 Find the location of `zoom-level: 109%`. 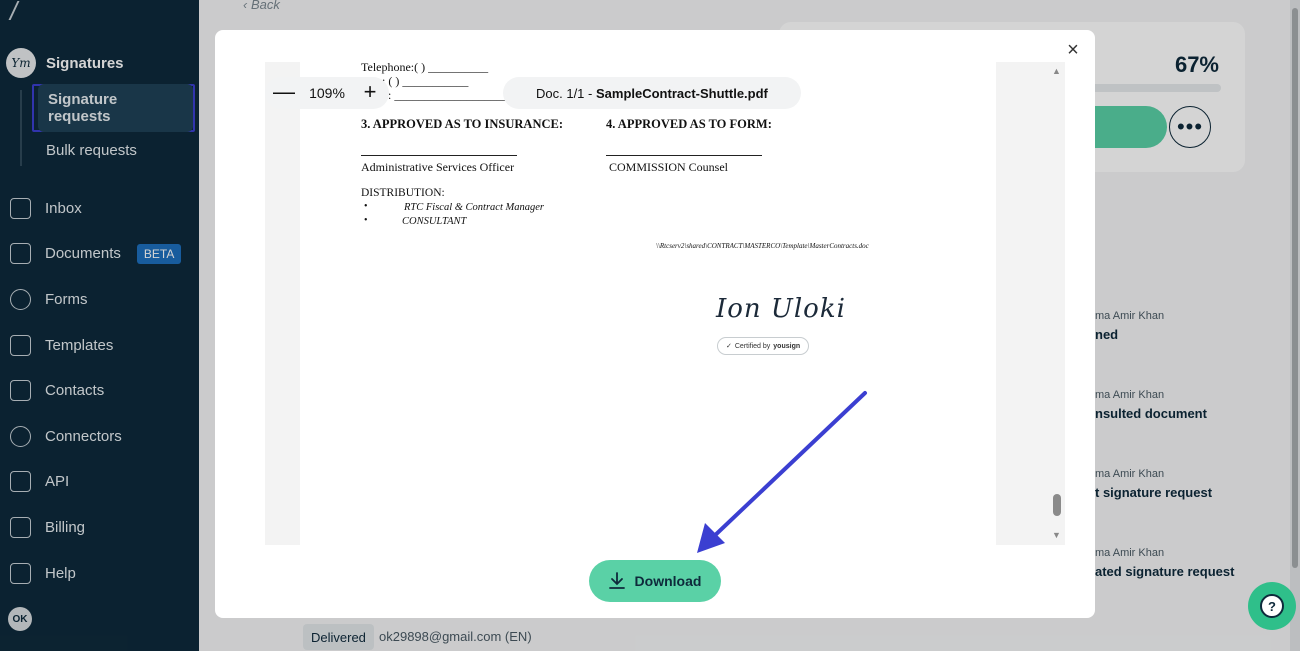

zoom-level: 109% is located at coordinates (327, 93).